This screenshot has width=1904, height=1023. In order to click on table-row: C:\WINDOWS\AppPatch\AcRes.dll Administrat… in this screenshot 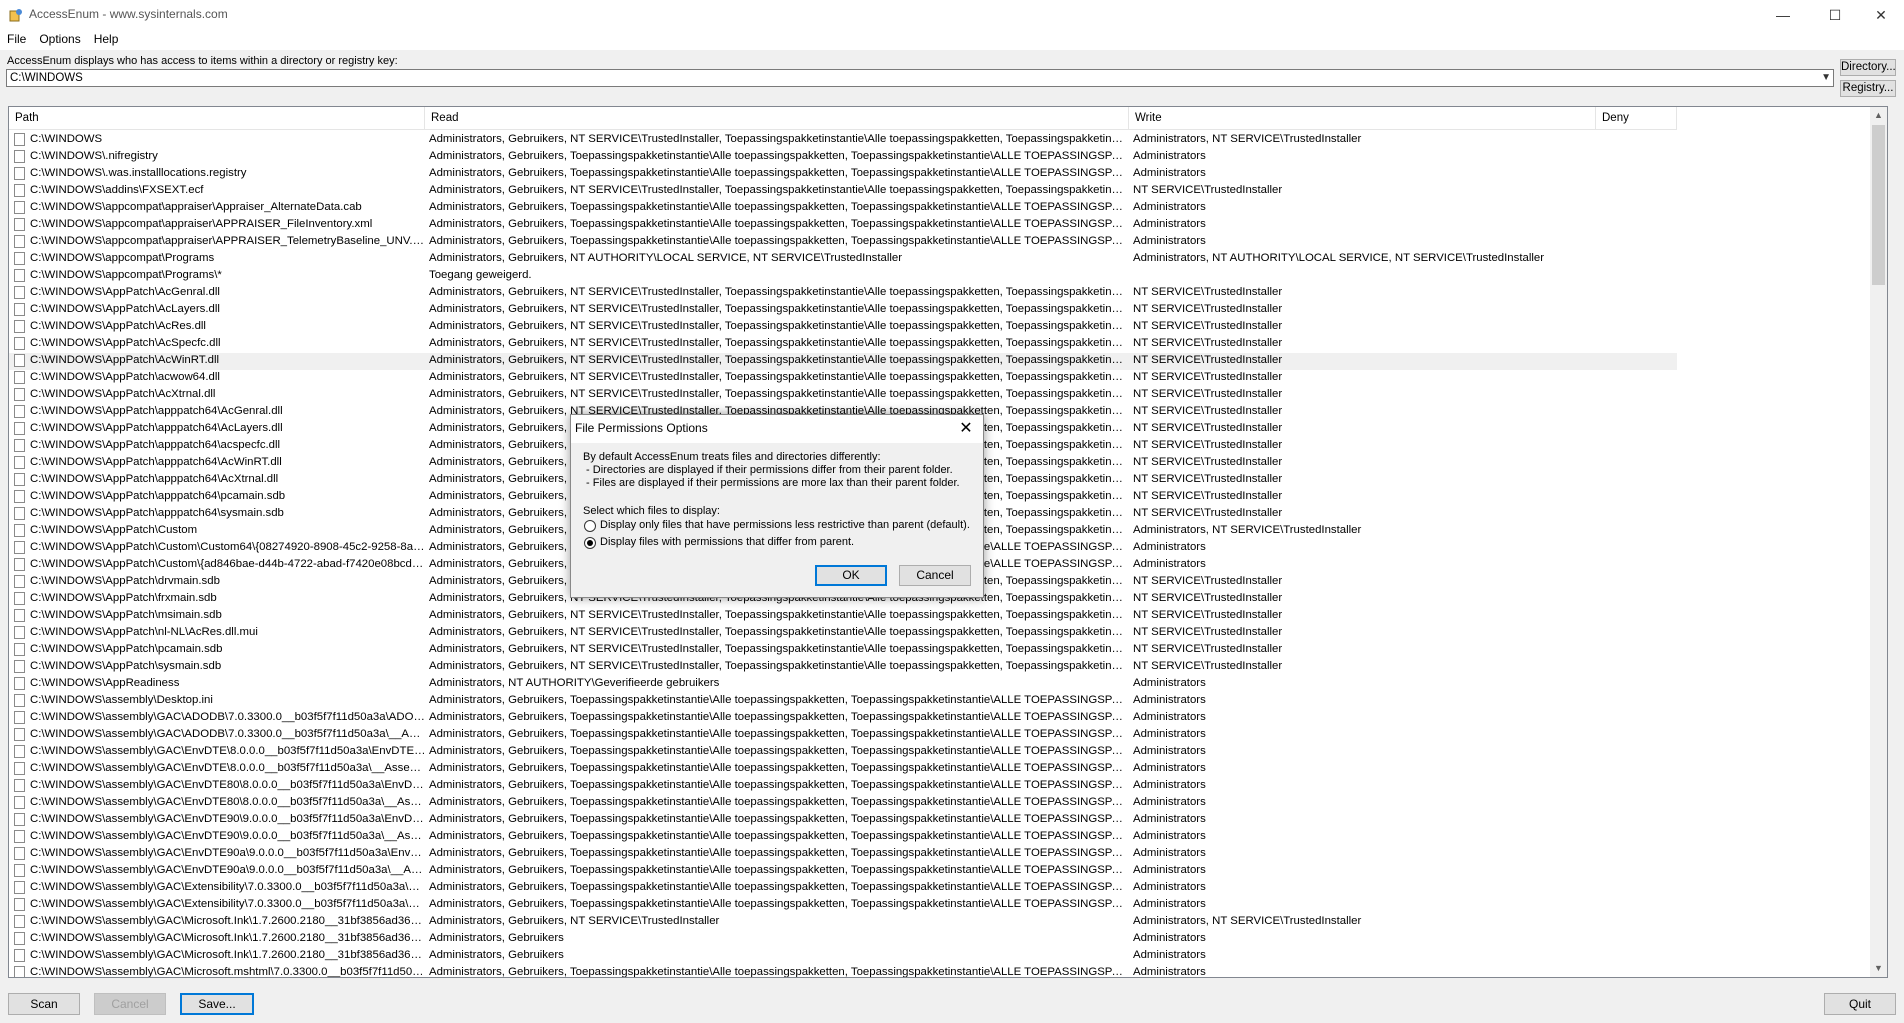, I will do `click(843, 327)`.